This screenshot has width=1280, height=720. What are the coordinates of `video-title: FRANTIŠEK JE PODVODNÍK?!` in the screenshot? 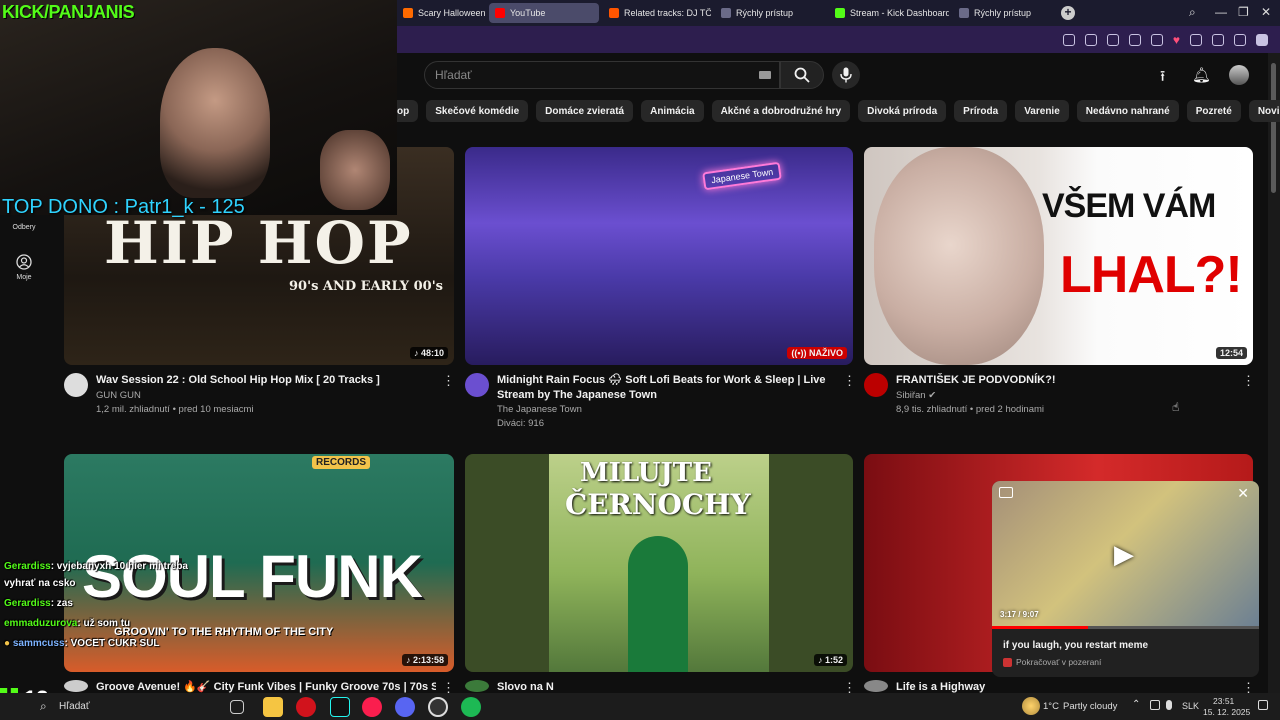 It's located at (1066, 380).